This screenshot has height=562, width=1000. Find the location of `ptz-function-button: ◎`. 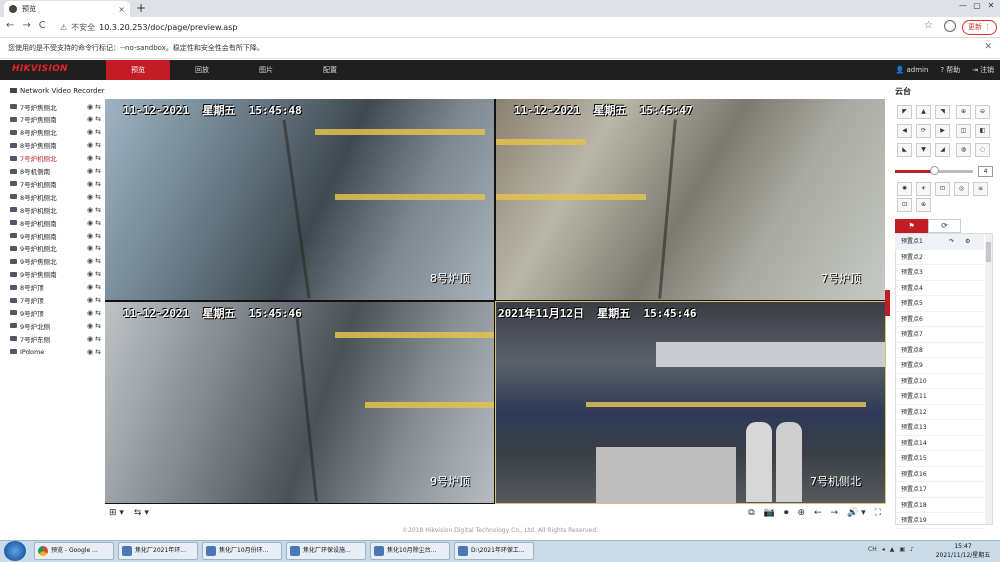

ptz-function-button: ◎ is located at coordinates (961, 189).